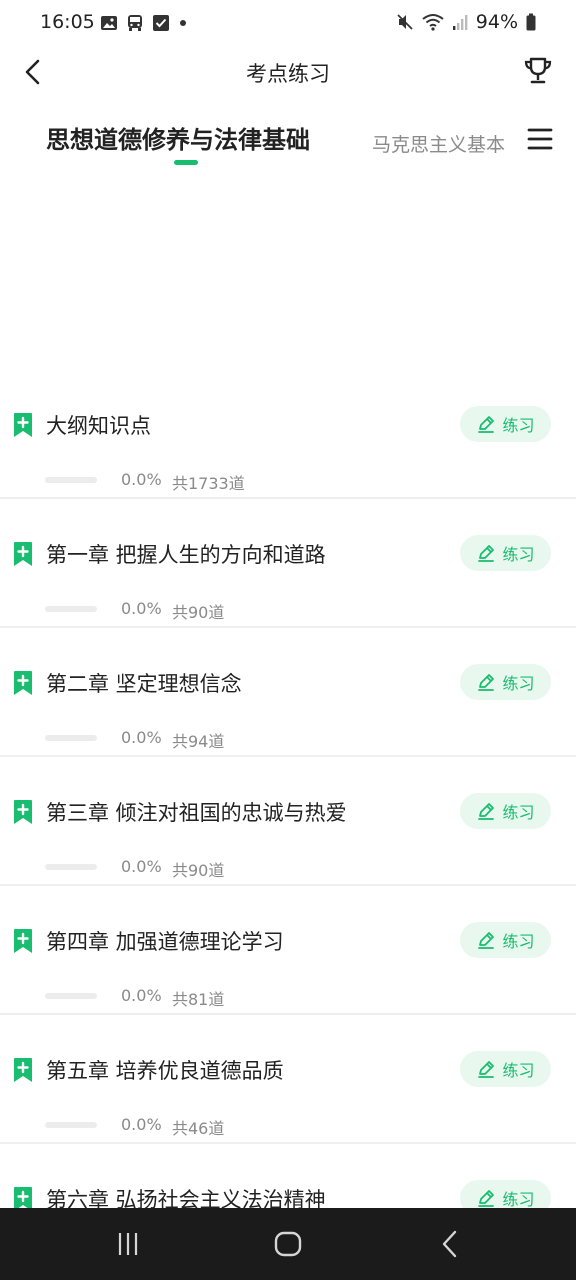 This screenshot has height=1280, width=576. I want to click on chapter-item: 第一章 把握人生的方向和道路 练习 0.0% 共90道, so click(288, 563).